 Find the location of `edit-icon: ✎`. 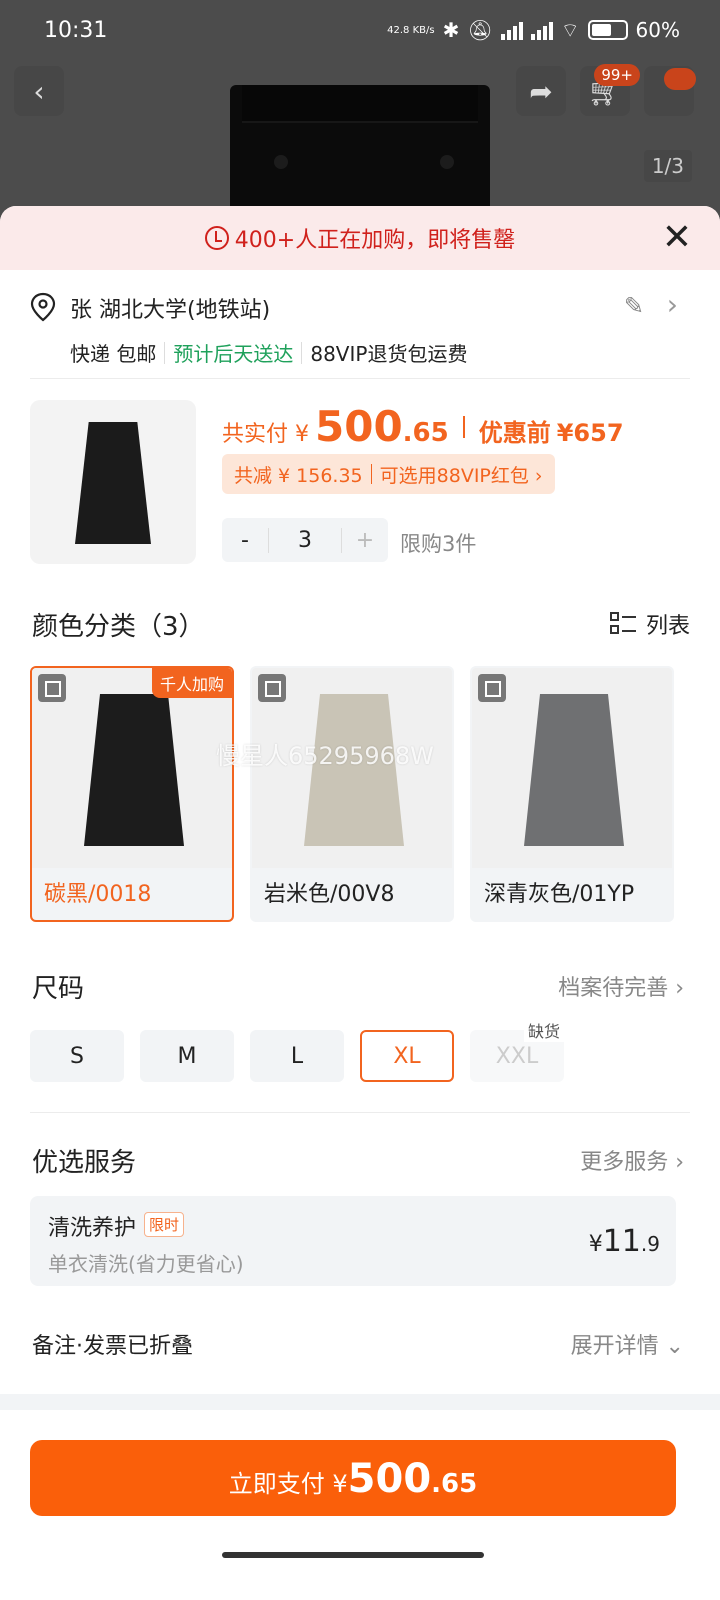

edit-icon: ✎ is located at coordinates (634, 306).